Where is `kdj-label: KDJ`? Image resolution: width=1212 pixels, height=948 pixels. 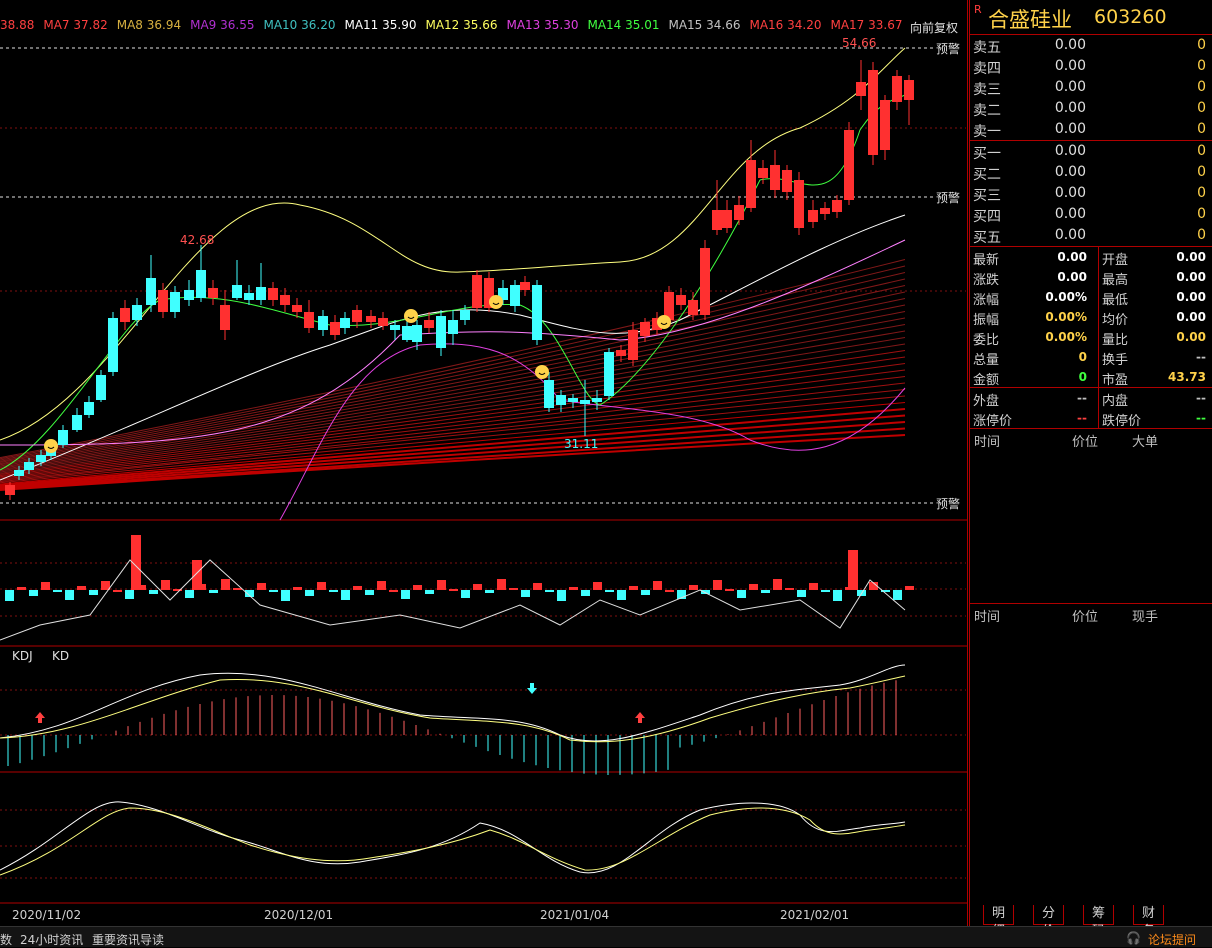
kdj-label: KDJ is located at coordinates (22, 656).